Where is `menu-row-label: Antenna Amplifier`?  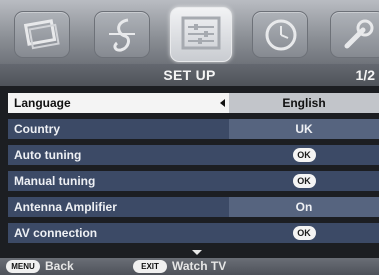 menu-row-label: Antenna Amplifier is located at coordinates (65, 207).